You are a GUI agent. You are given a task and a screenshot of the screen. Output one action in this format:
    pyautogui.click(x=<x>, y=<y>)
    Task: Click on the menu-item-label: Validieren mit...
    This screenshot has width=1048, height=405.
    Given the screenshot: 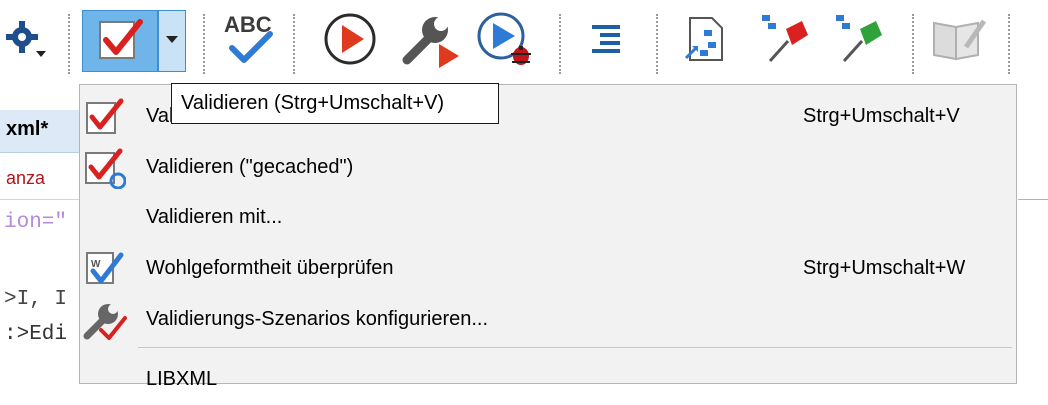 What is the action you would take?
    pyautogui.click(x=214, y=217)
    